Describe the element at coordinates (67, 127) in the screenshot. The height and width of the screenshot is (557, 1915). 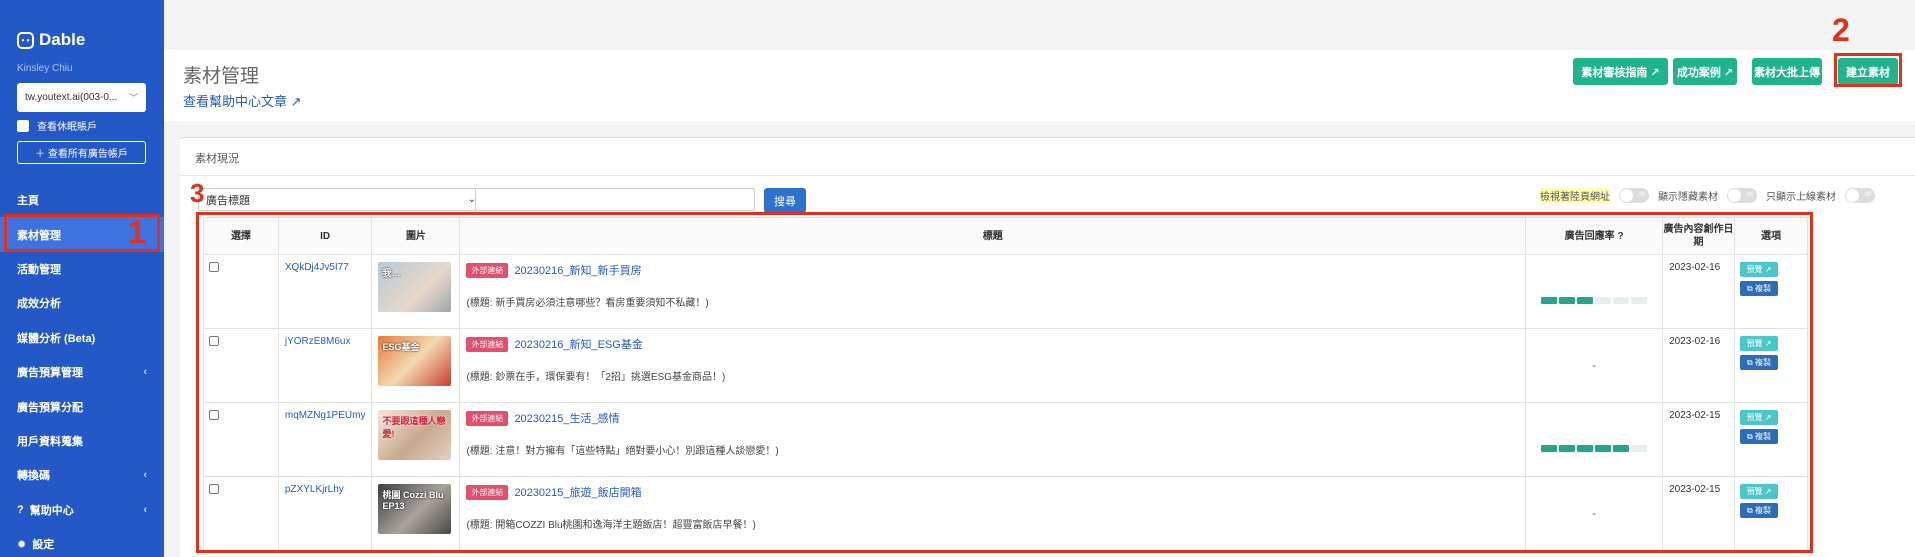
I see `dormant-label: 查看休眠賬戶` at that location.